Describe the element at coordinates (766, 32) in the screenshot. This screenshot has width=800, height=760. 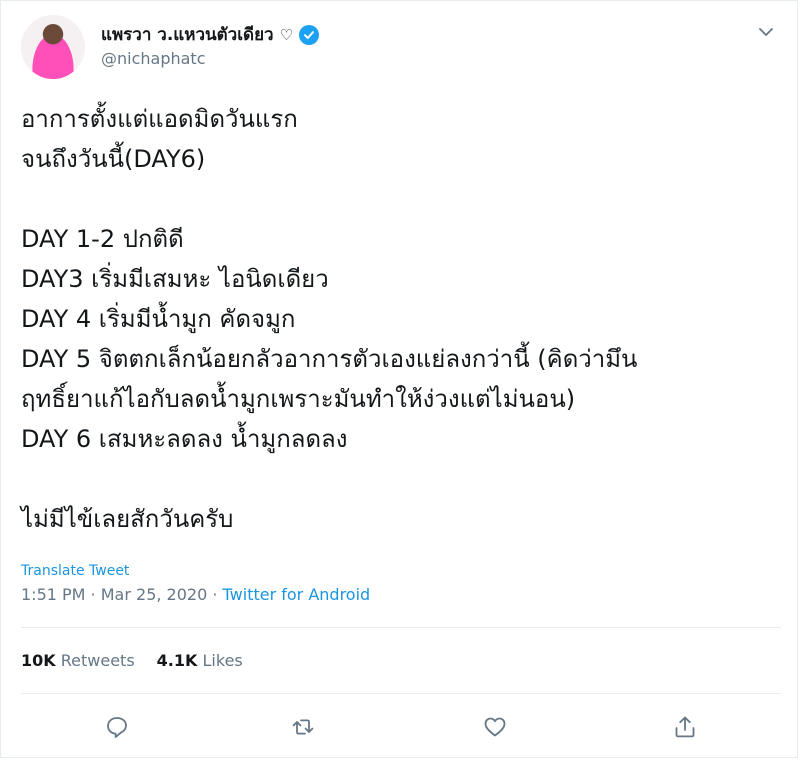
I see `chevron-down-icon` at that location.